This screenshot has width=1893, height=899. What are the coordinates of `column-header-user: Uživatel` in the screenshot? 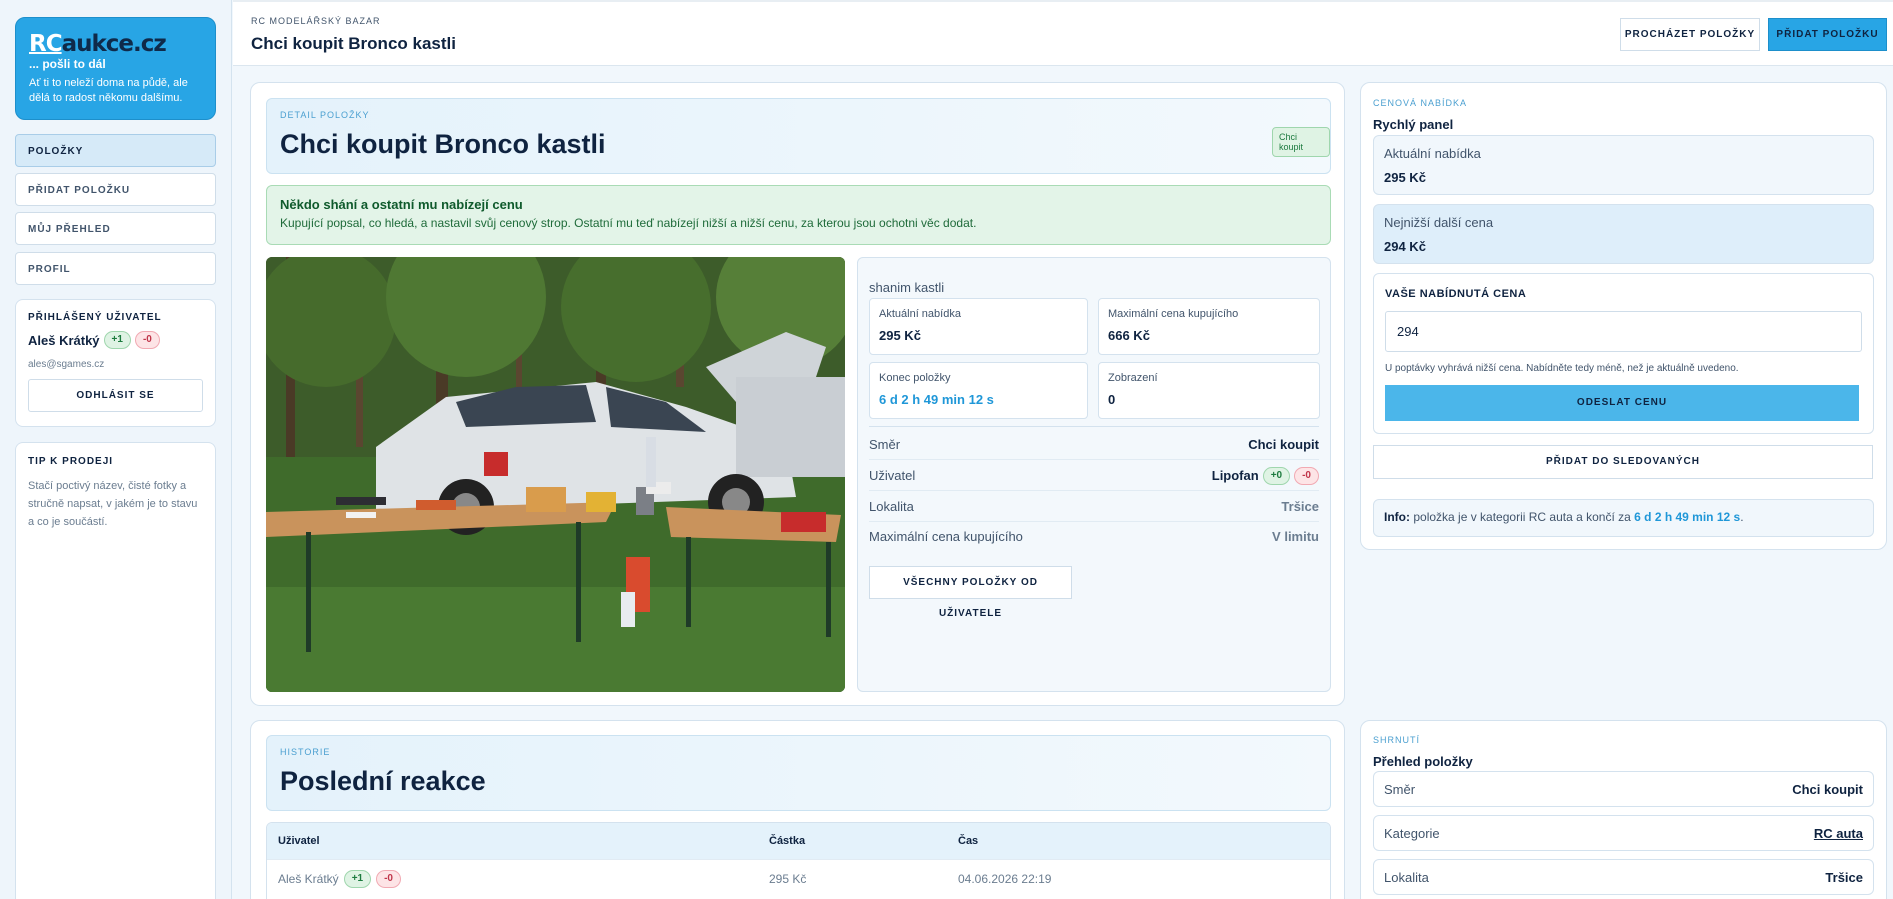 It's located at (299, 841).